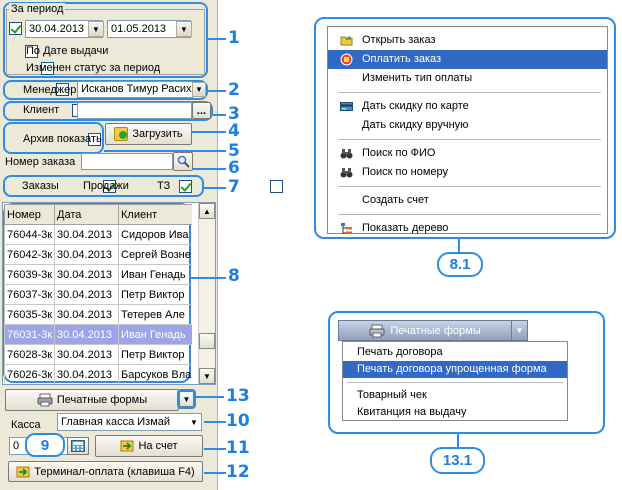 The height and width of the screenshot is (490, 622). I want to click on menu-change-payment: Изменить тип оплаты, so click(467, 78).